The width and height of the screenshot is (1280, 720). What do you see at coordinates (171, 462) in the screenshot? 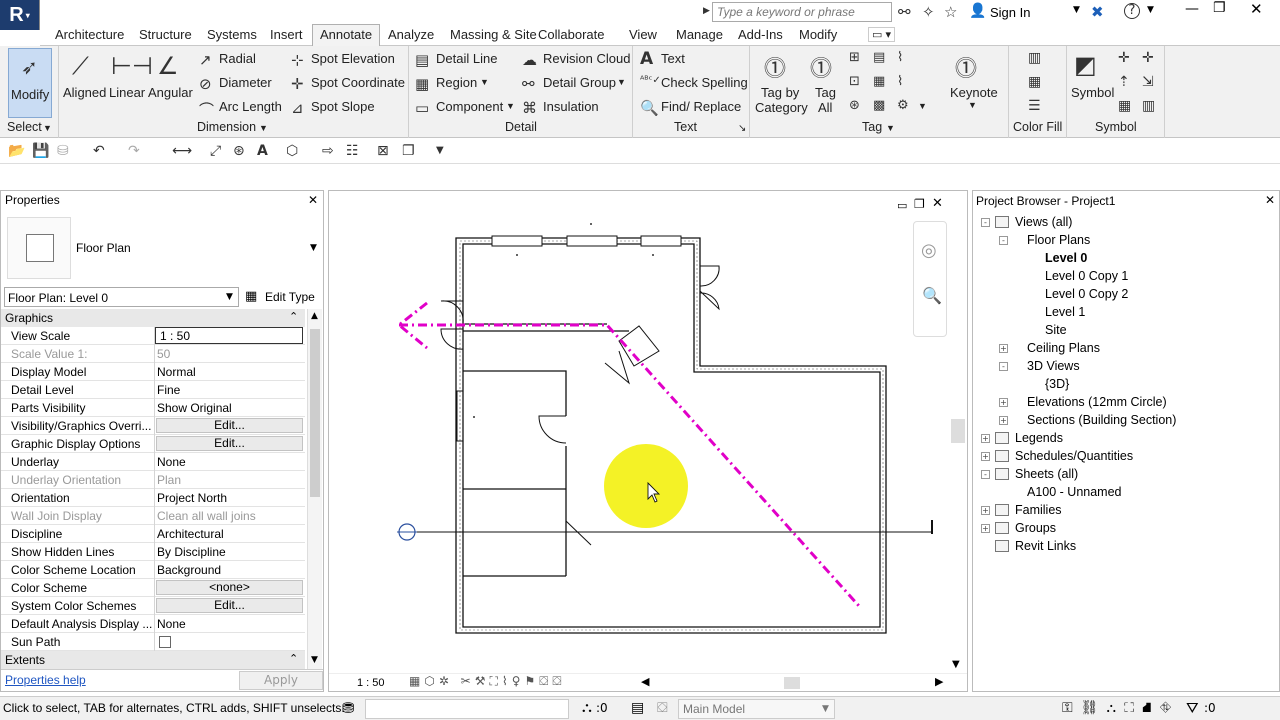
I see `property-value: None` at bounding box center [171, 462].